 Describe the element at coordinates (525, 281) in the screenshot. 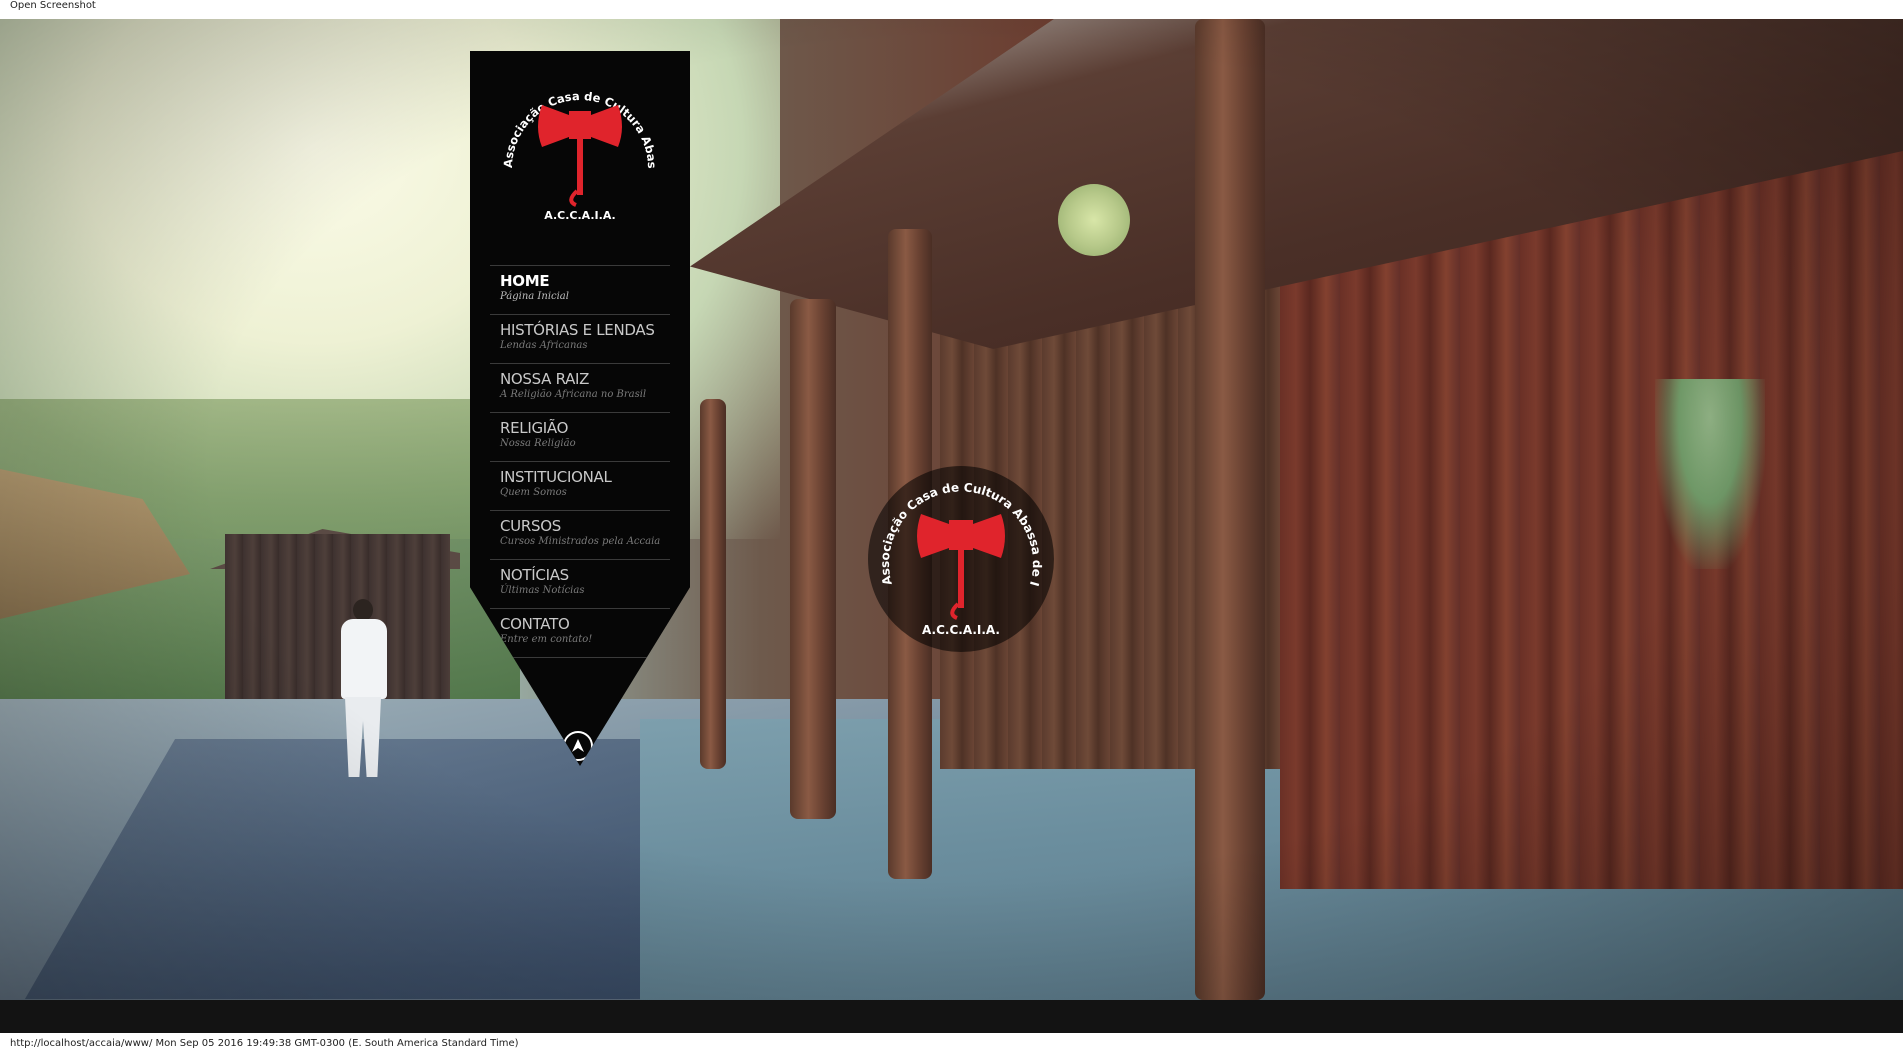

I see `menu-item-label: HOME` at that location.